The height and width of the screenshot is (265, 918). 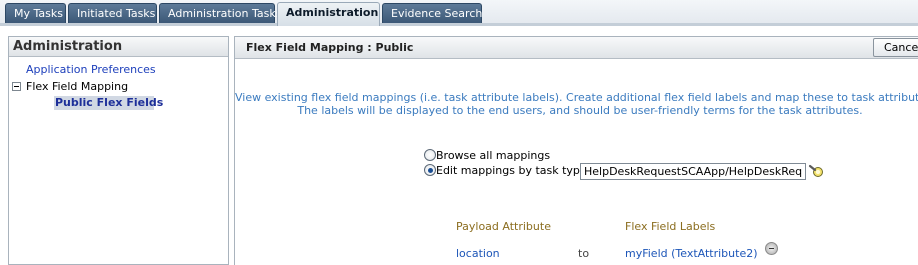 What do you see at coordinates (16, 86) in the screenshot?
I see `collapse-icon` at bounding box center [16, 86].